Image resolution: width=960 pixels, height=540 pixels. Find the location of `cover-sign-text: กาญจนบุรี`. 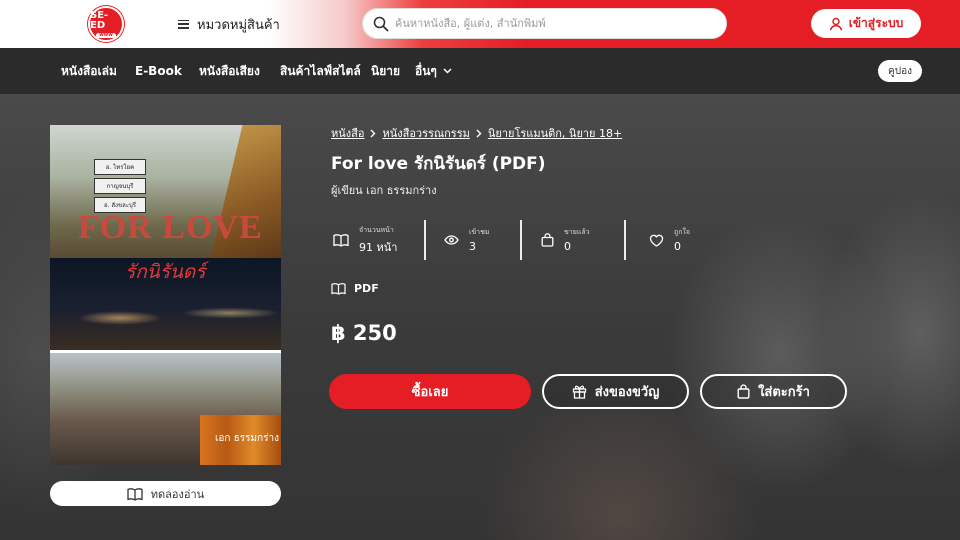

cover-sign-text: กาญจนบุรี is located at coordinates (120, 186).